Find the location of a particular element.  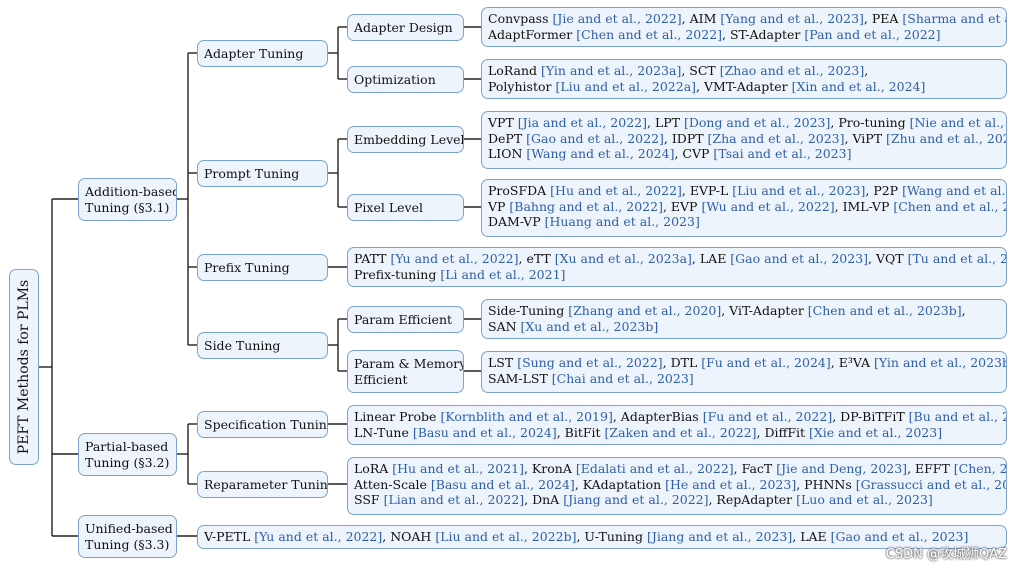

subcategory-param-memory-efficient: Param & Memory Efficient is located at coordinates (405, 371).